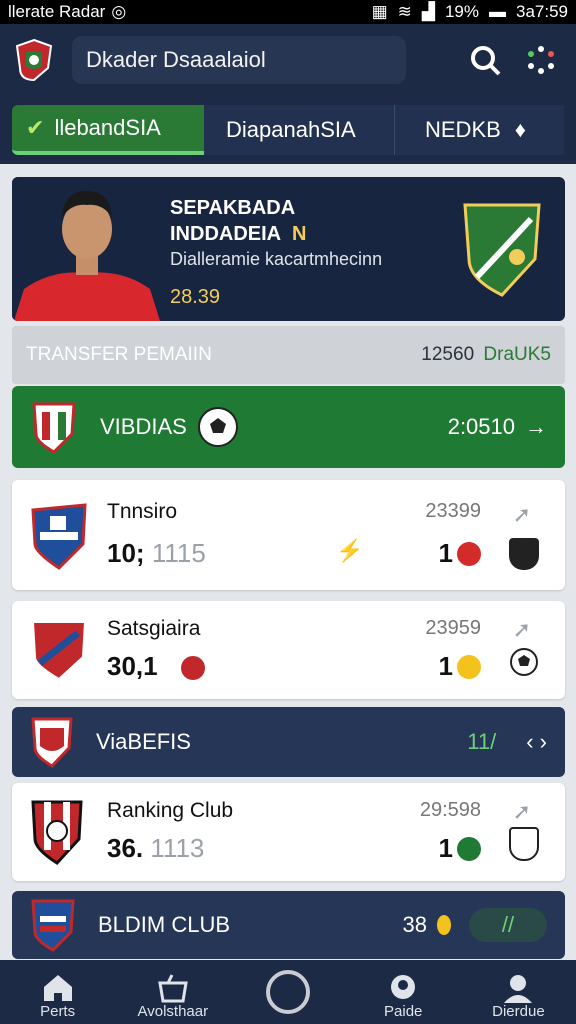 Image resolution: width=576 pixels, height=1024 pixels. Describe the element at coordinates (463, 129) in the screenshot. I see `tab-3-label: NEDKB` at that location.